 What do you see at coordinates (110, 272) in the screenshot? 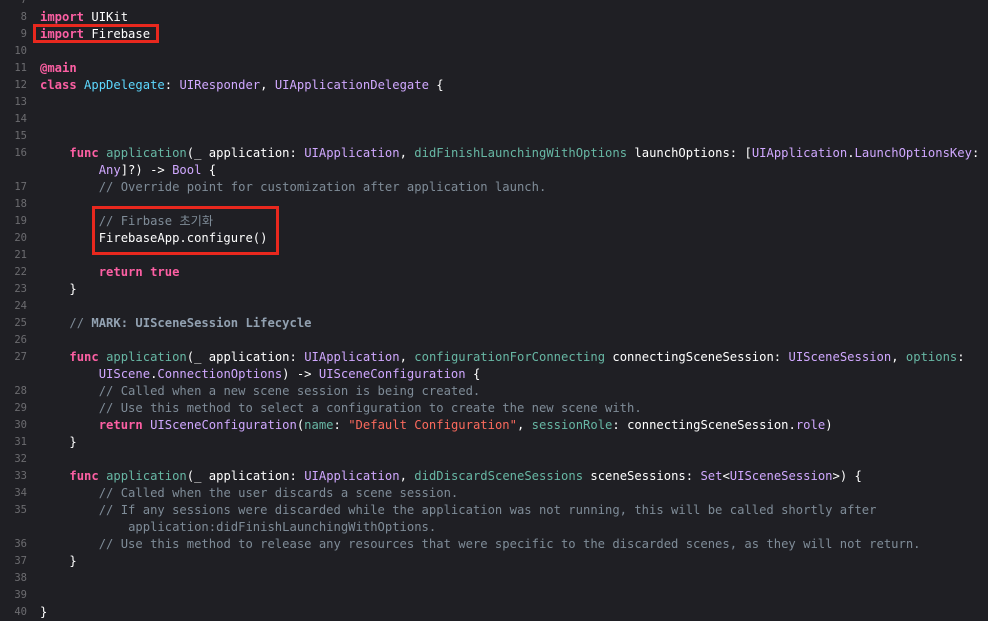
I see `code-text: return true` at bounding box center [110, 272].